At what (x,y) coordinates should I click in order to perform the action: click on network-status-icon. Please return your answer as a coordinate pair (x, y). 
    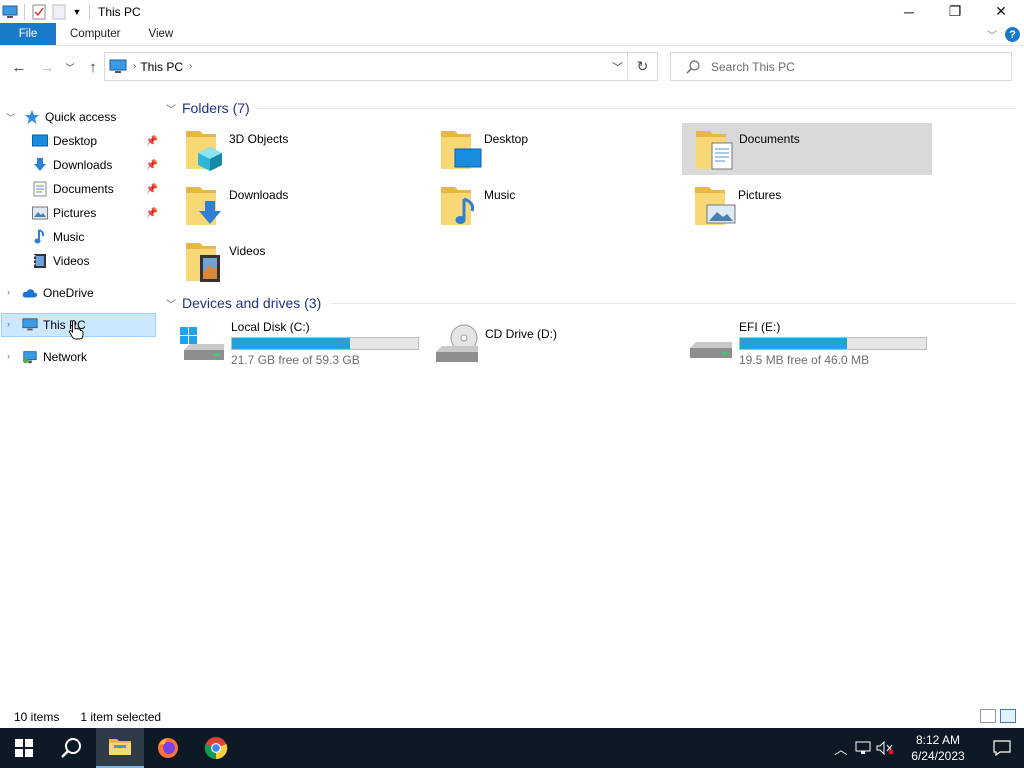
    Looking at the image, I should click on (863, 748).